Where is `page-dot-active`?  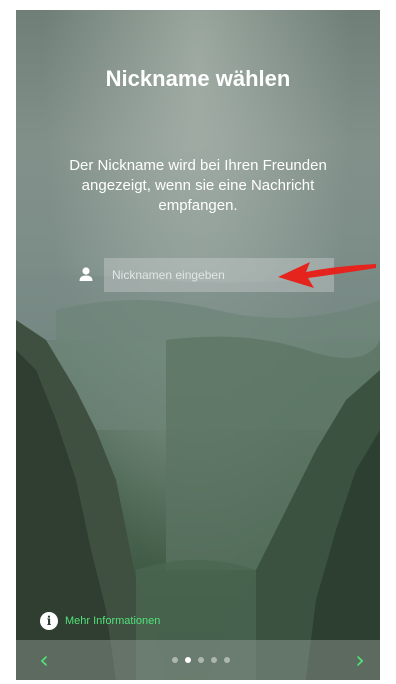
page-dot-active is located at coordinates (188, 660).